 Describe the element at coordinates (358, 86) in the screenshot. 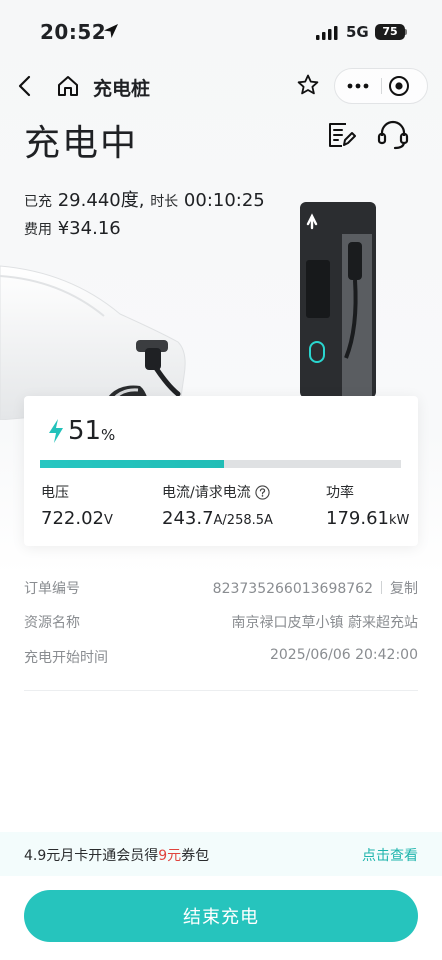

I see `more-icon` at that location.